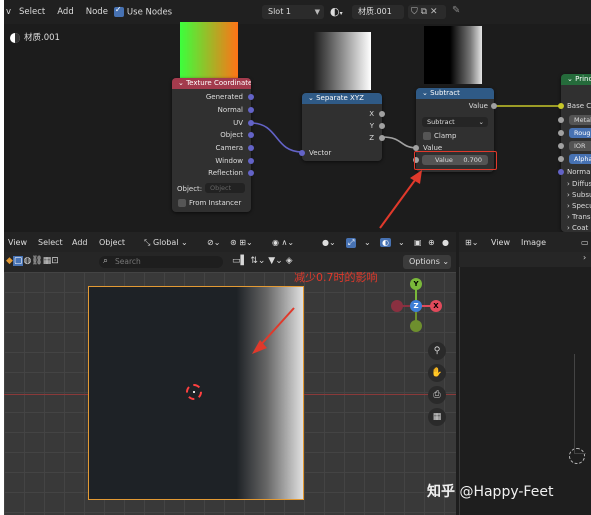 The height and width of the screenshot is (515, 591). Describe the element at coordinates (533, 242) in the screenshot. I see `menu-image: Image` at that location.